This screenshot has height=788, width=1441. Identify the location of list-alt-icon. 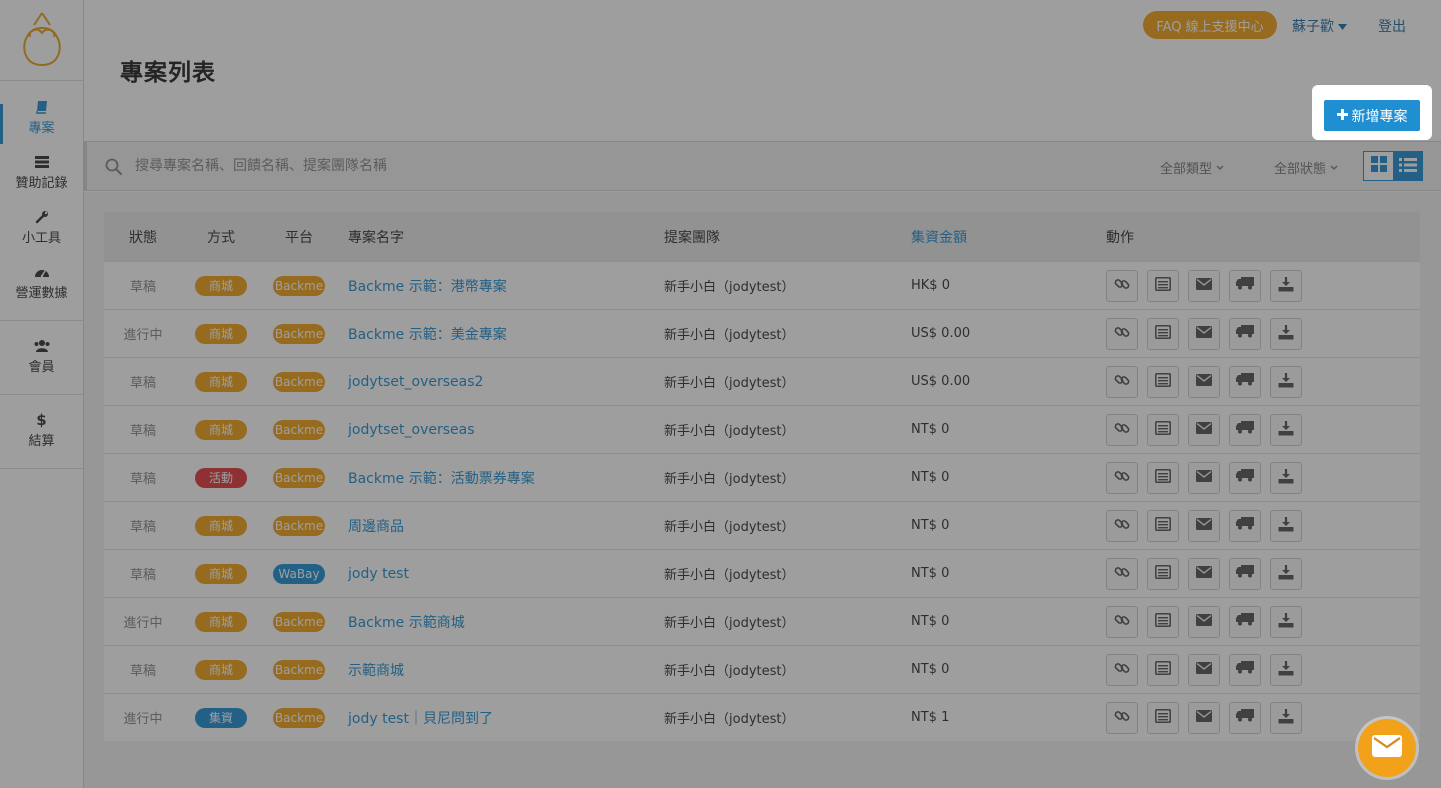
(1163, 429).